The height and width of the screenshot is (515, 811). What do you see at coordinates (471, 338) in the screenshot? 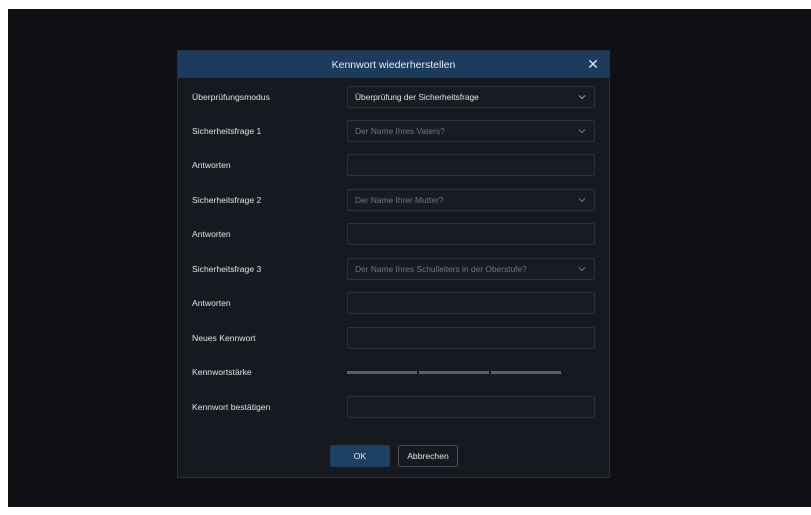
I see `new-password-input` at bounding box center [471, 338].